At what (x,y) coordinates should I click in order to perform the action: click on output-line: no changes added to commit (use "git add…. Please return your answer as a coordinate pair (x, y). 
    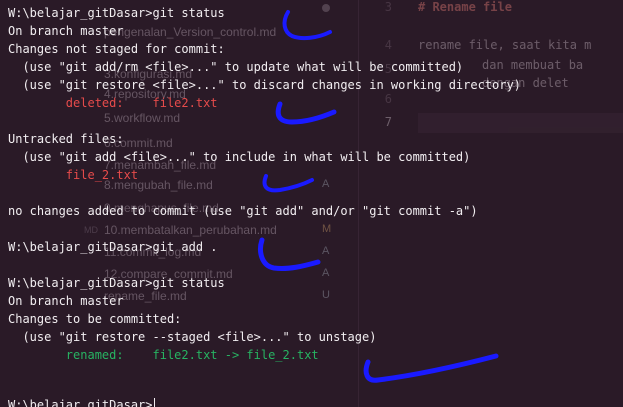
    Looking at the image, I should click on (243, 211).